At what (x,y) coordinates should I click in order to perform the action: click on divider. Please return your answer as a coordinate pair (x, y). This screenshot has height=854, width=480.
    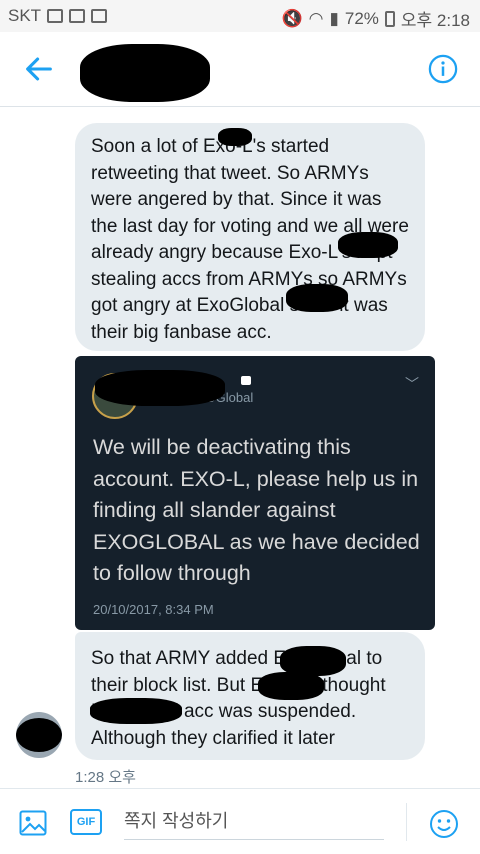
    Looking at the image, I should click on (406, 822).